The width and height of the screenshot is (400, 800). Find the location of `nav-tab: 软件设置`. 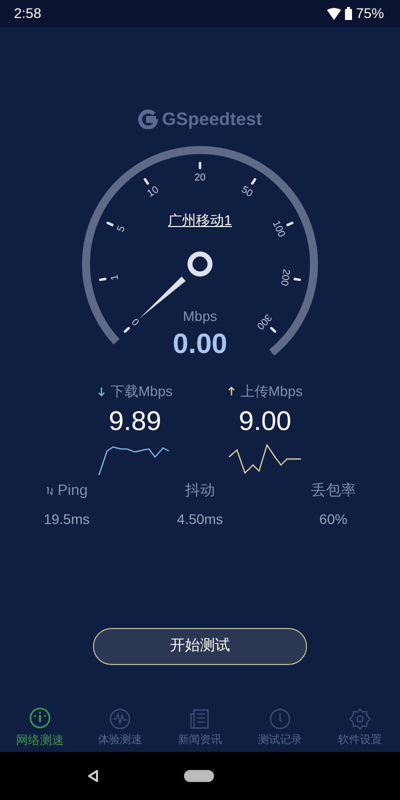

nav-tab: 软件设置 is located at coordinates (360, 728).